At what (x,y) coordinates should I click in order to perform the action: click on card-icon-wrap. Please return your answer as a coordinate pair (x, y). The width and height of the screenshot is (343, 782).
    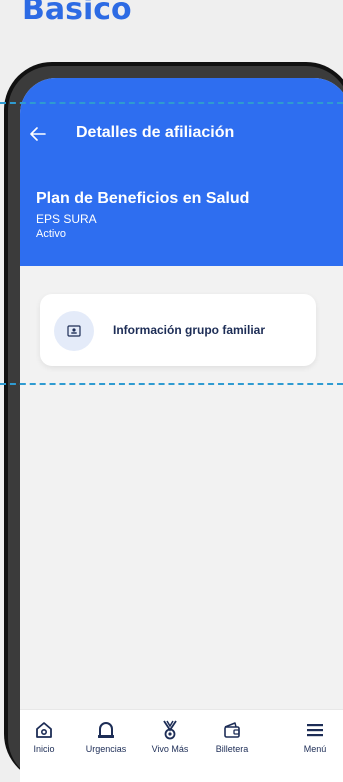
    Looking at the image, I should click on (74, 331).